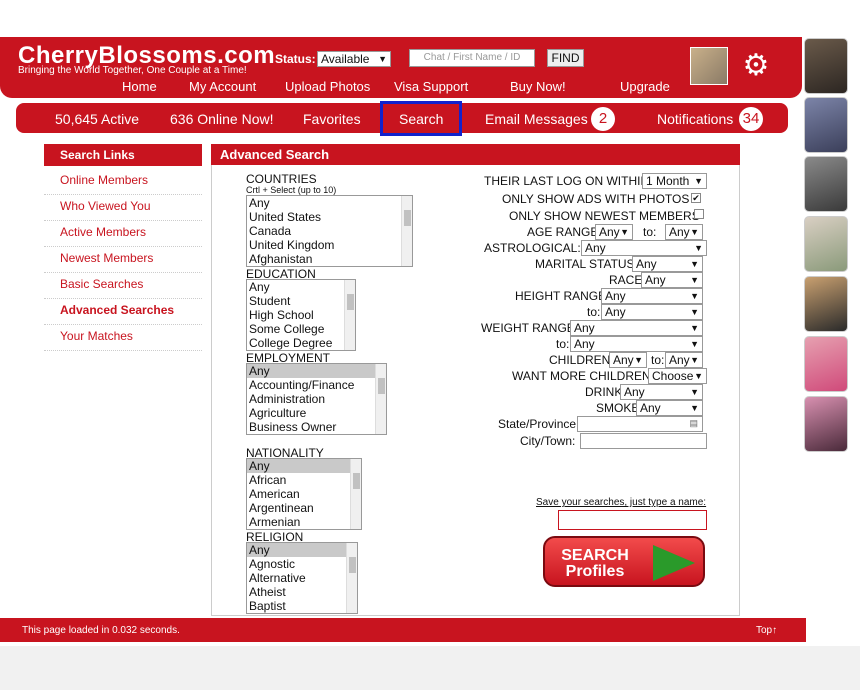 This screenshot has height=690, width=860. Describe the element at coordinates (623, 360) in the screenshot. I see `children-min-value: Any` at that location.